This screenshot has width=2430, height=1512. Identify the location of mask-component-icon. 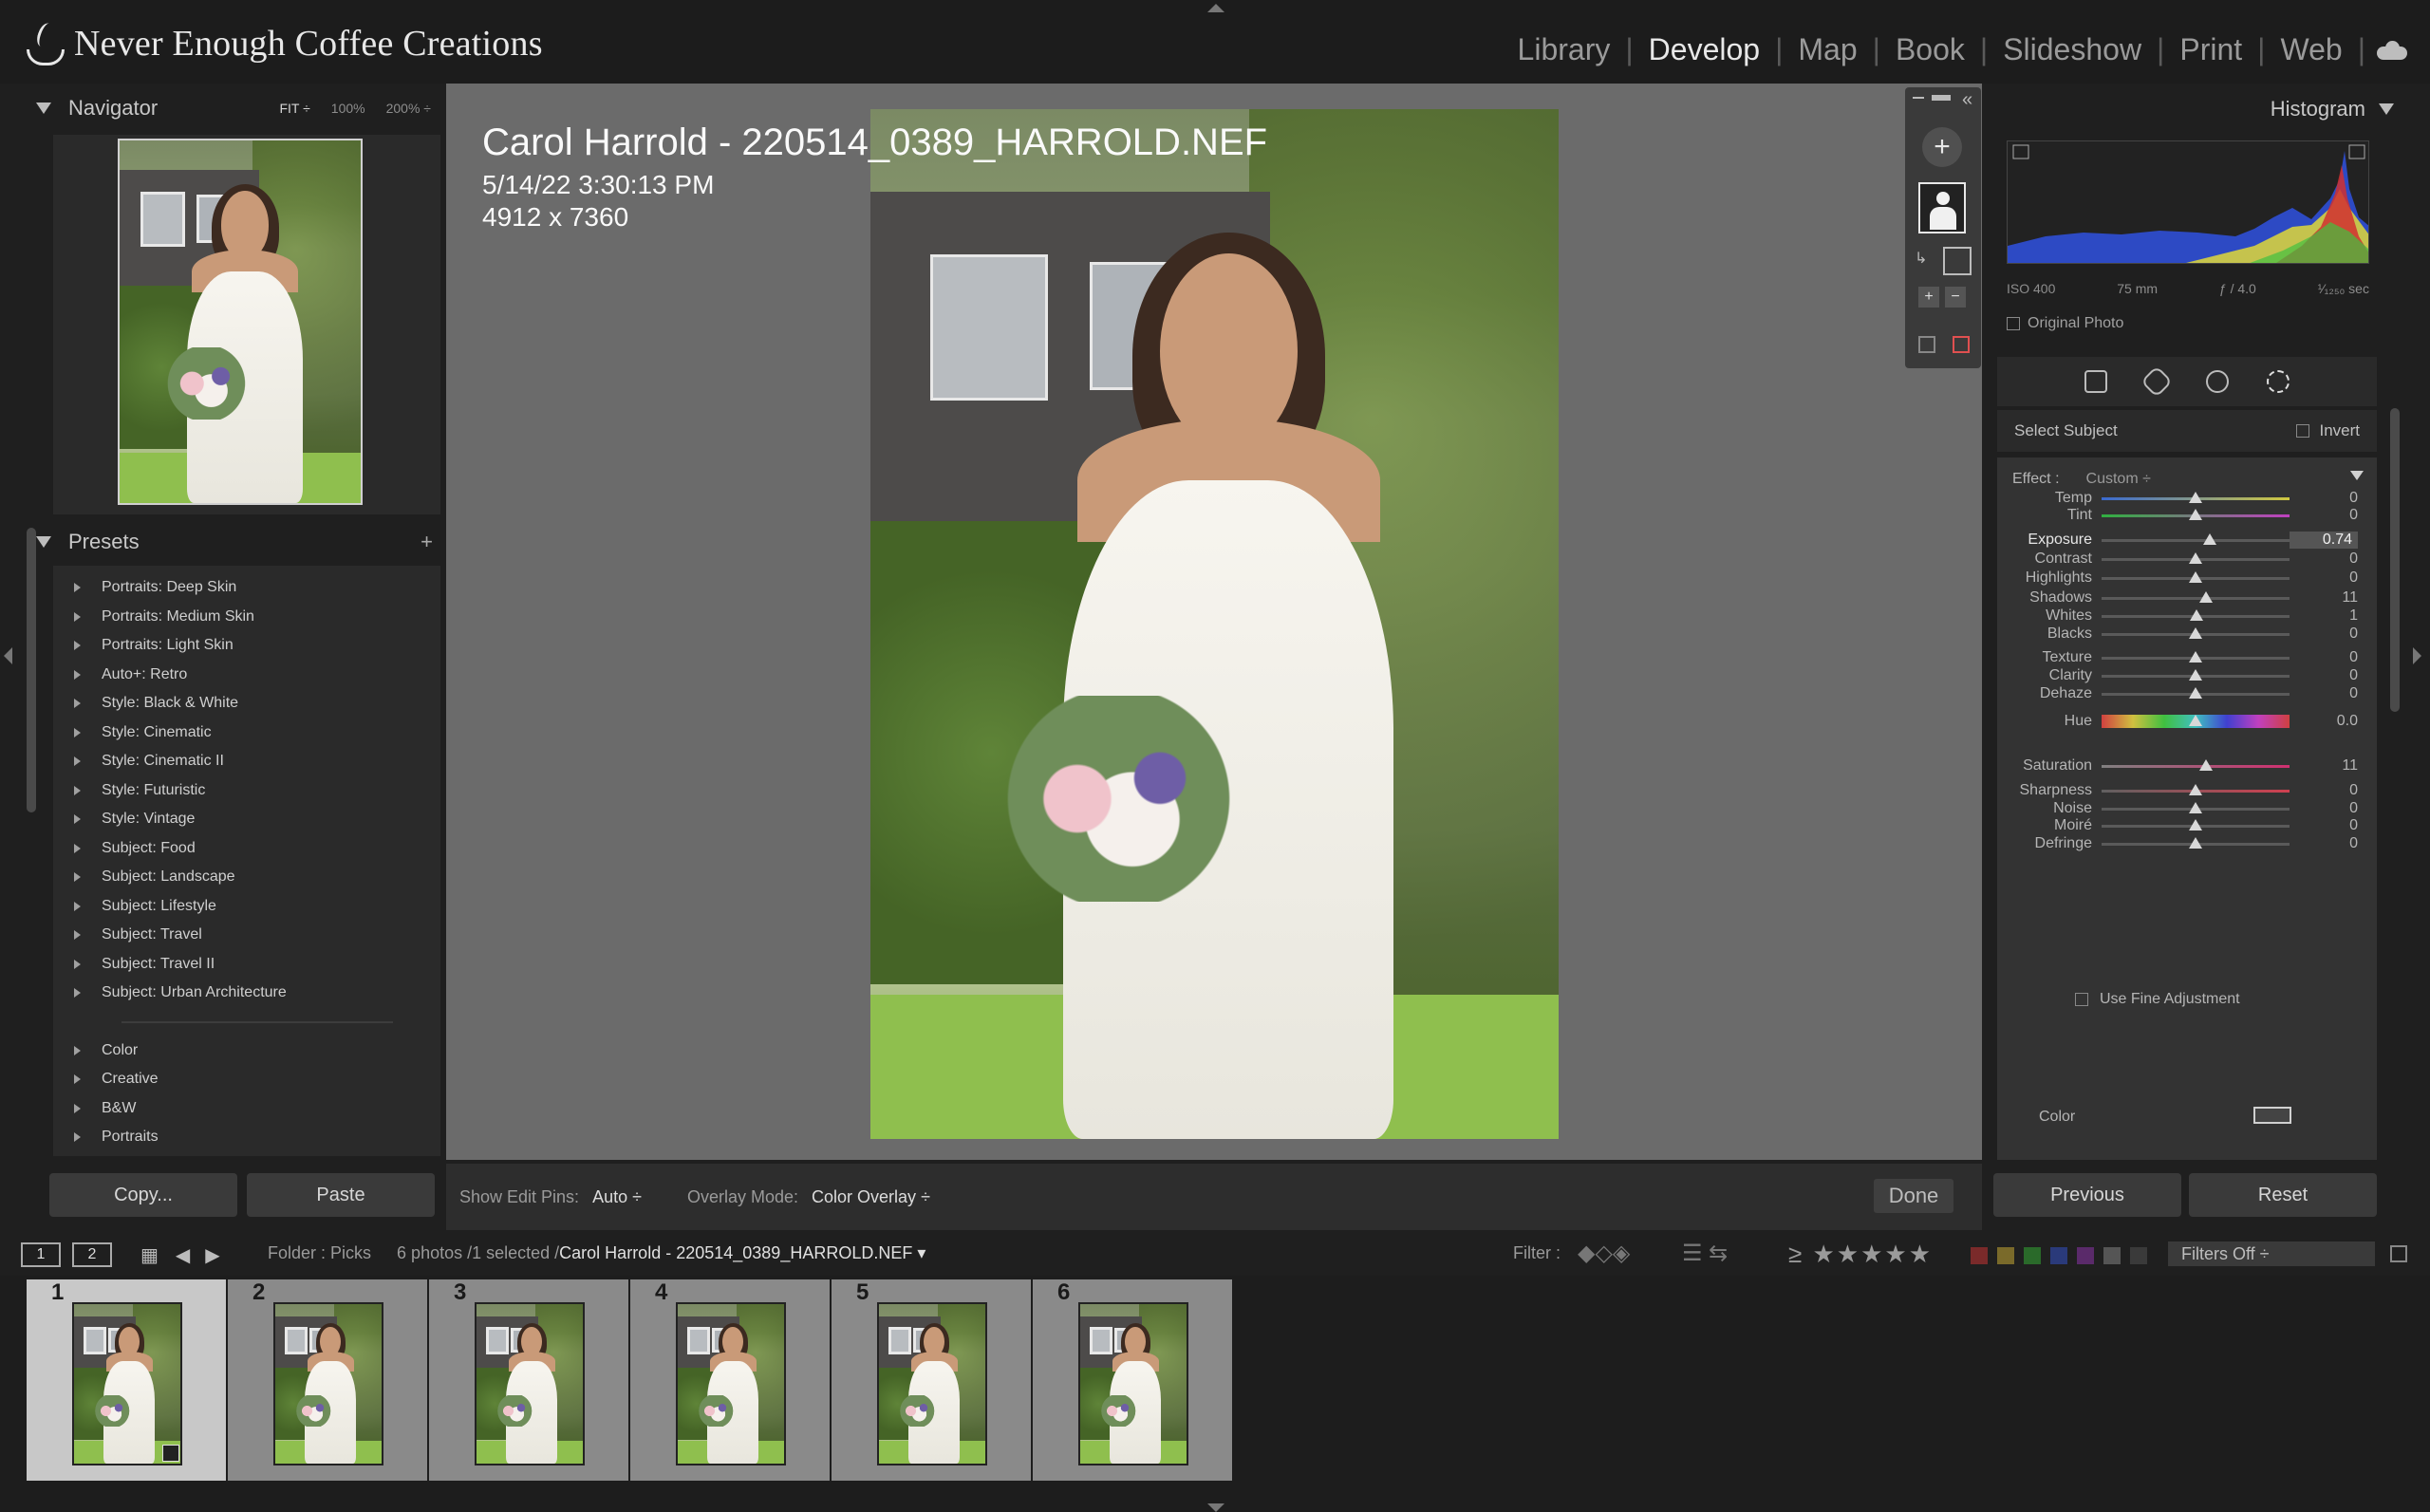
(1957, 261).